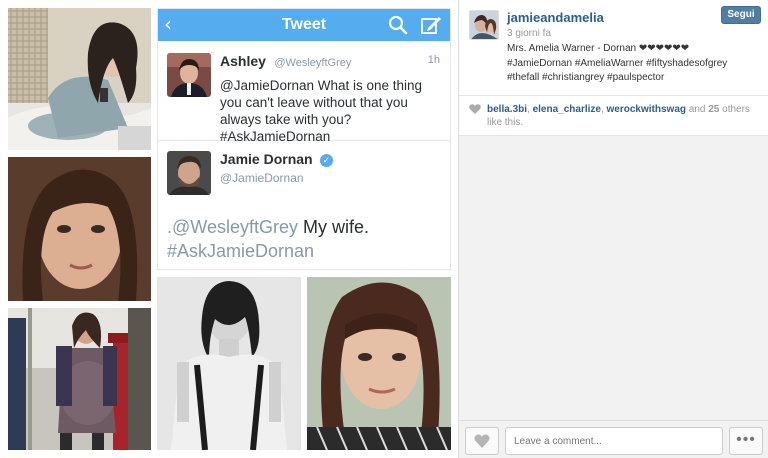 The width and height of the screenshot is (768, 458). Describe the element at coordinates (303, 239) in the screenshot. I see `tweet-text: .@WesleyftGrey My wife. #AskJamieDornan` at that location.